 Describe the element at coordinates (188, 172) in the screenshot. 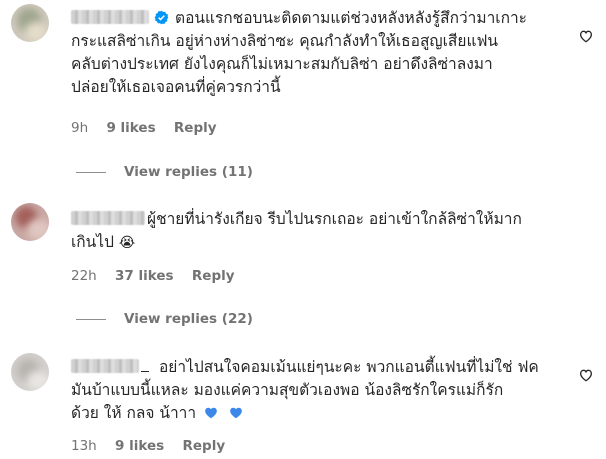

I see `view-replies-label: View replies (11)` at that location.